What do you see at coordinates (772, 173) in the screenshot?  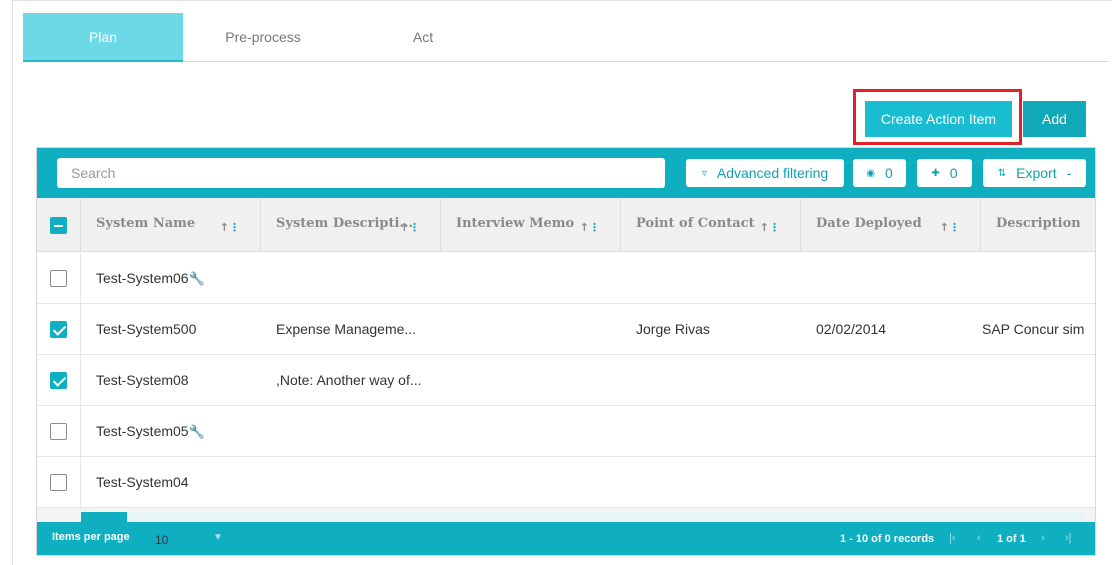 I see `advanced-filtering-label: Advanced filtering` at bounding box center [772, 173].